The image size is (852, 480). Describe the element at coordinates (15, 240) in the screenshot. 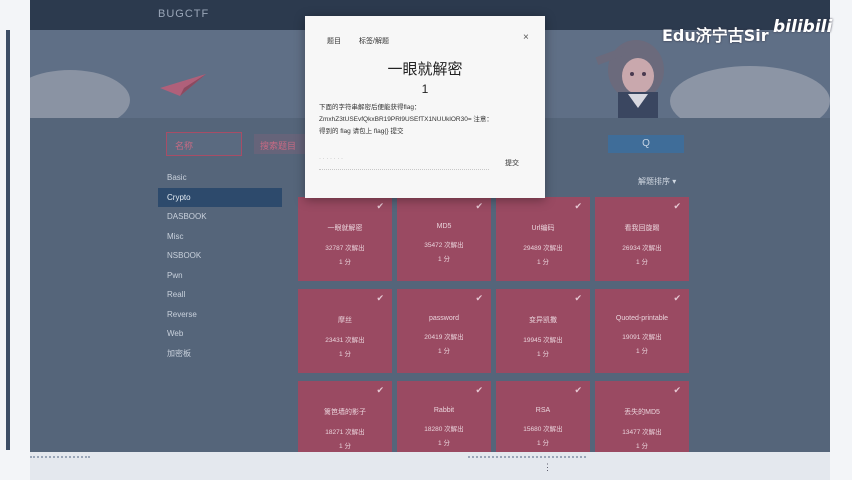

I see `host-left-strip` at that location.